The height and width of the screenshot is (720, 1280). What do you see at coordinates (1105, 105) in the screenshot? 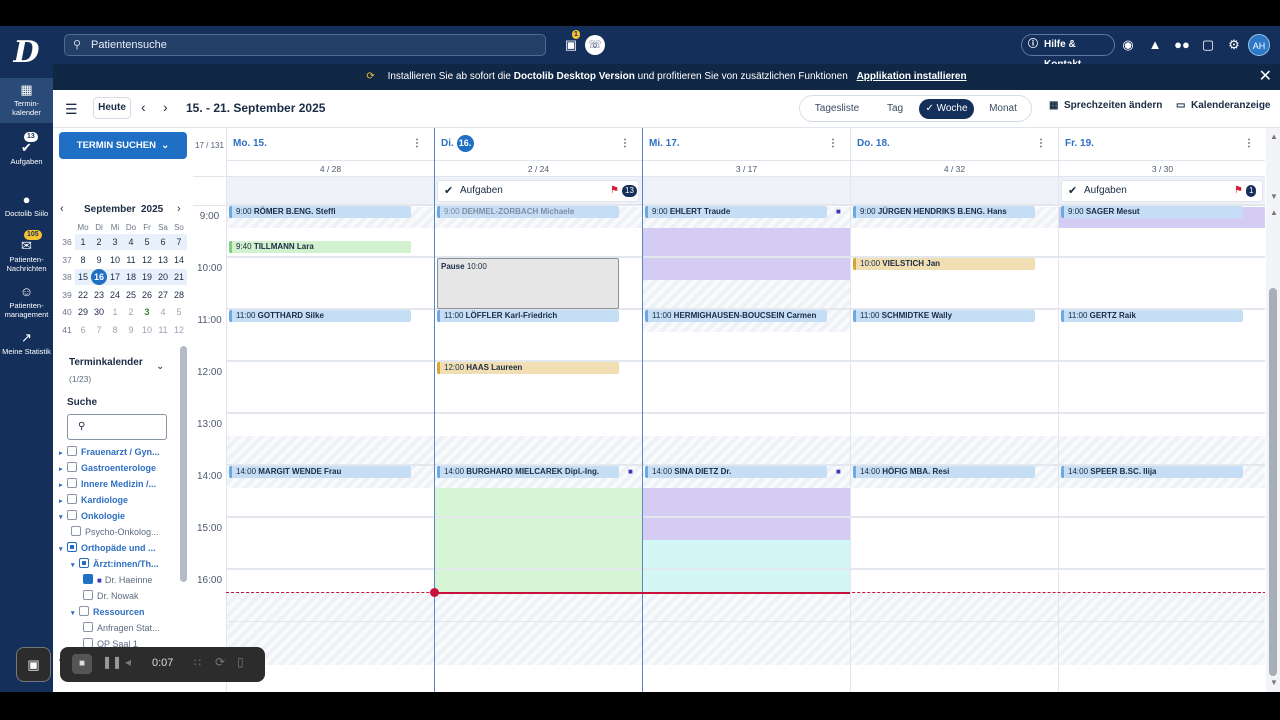
I see `opening-hours-link: ▦ Sprechzeiten ändern` at bounding box center [1105, 105].